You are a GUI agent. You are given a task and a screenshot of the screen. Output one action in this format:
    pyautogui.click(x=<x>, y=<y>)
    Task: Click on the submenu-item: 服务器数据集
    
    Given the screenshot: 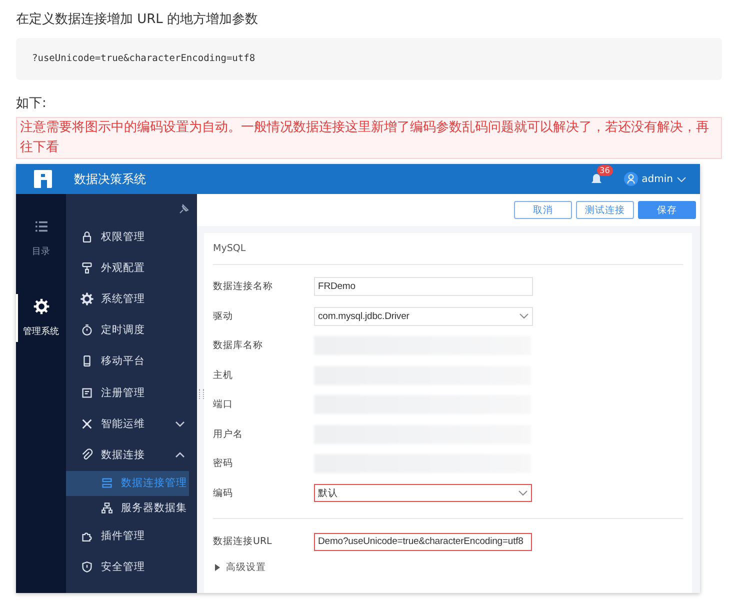 What is the action you would take?
    pyautogui.click(x=131, y=508)
    